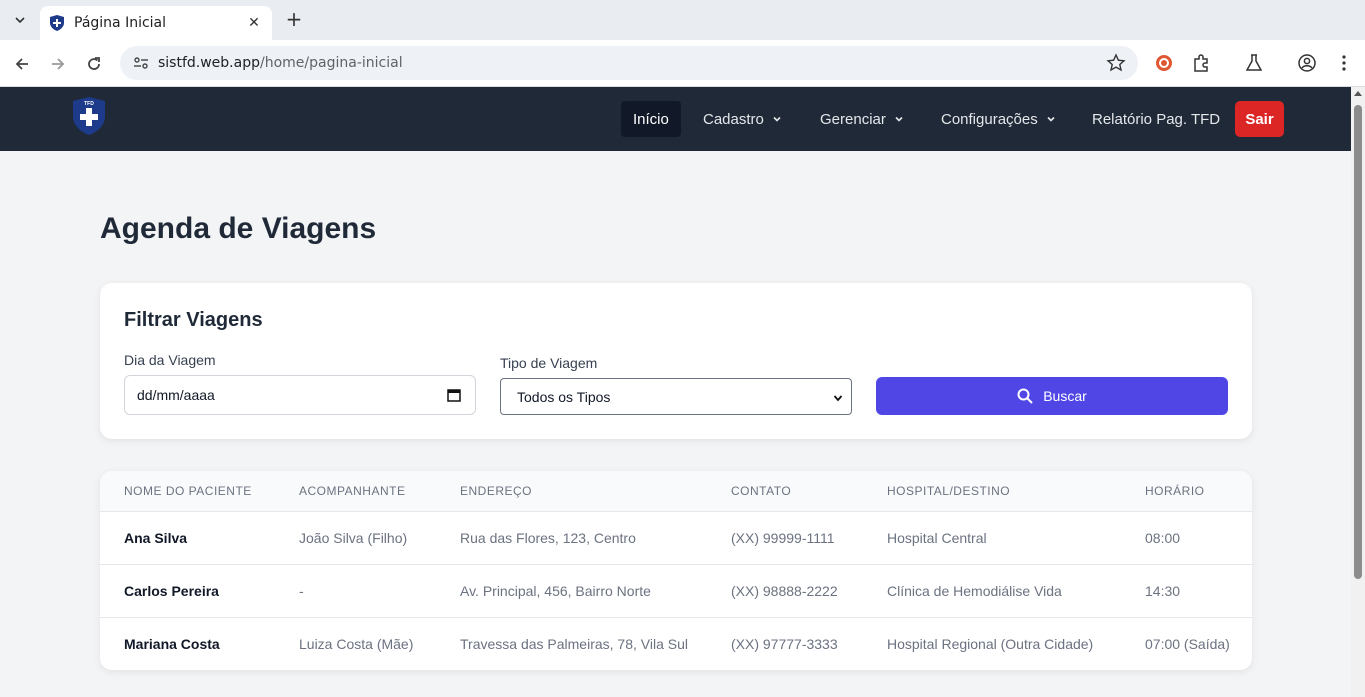  I want to click on tab-title: Página Inicial, so click(120, 23).